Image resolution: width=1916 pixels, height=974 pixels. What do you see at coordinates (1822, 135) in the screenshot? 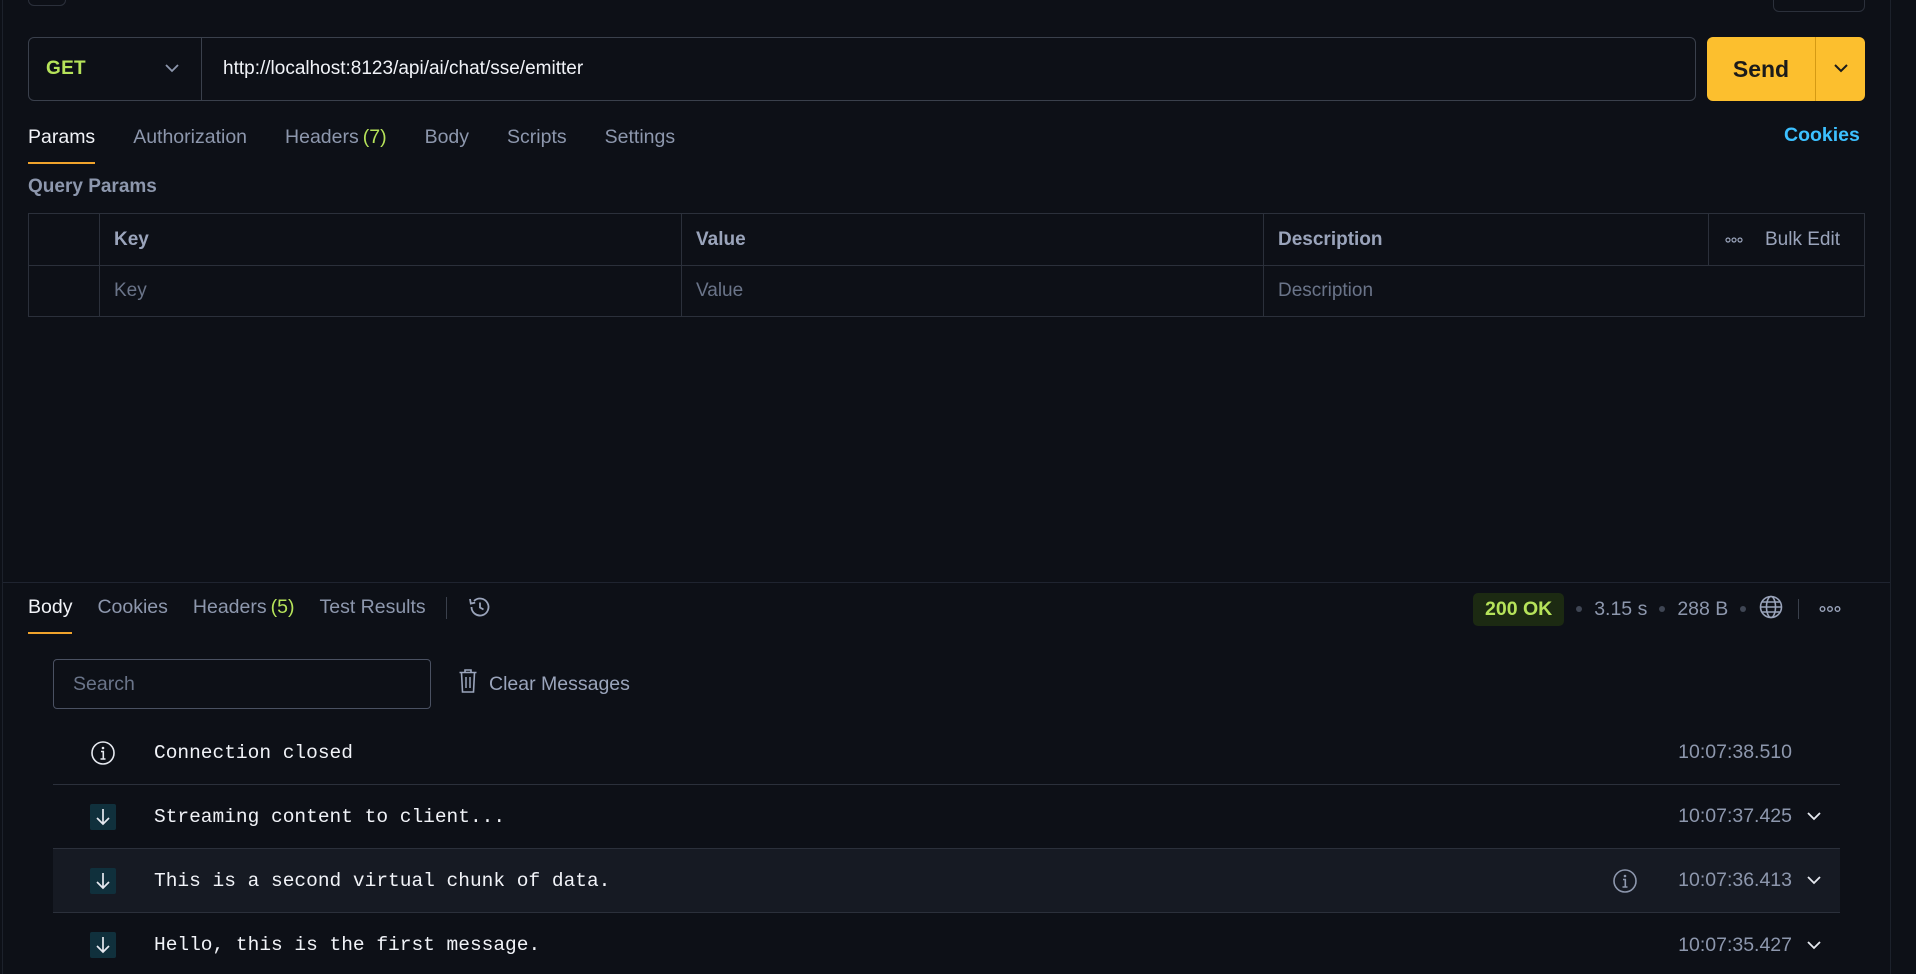
I see `cookies-link: Cookies` at bounding box center [1822, 135].